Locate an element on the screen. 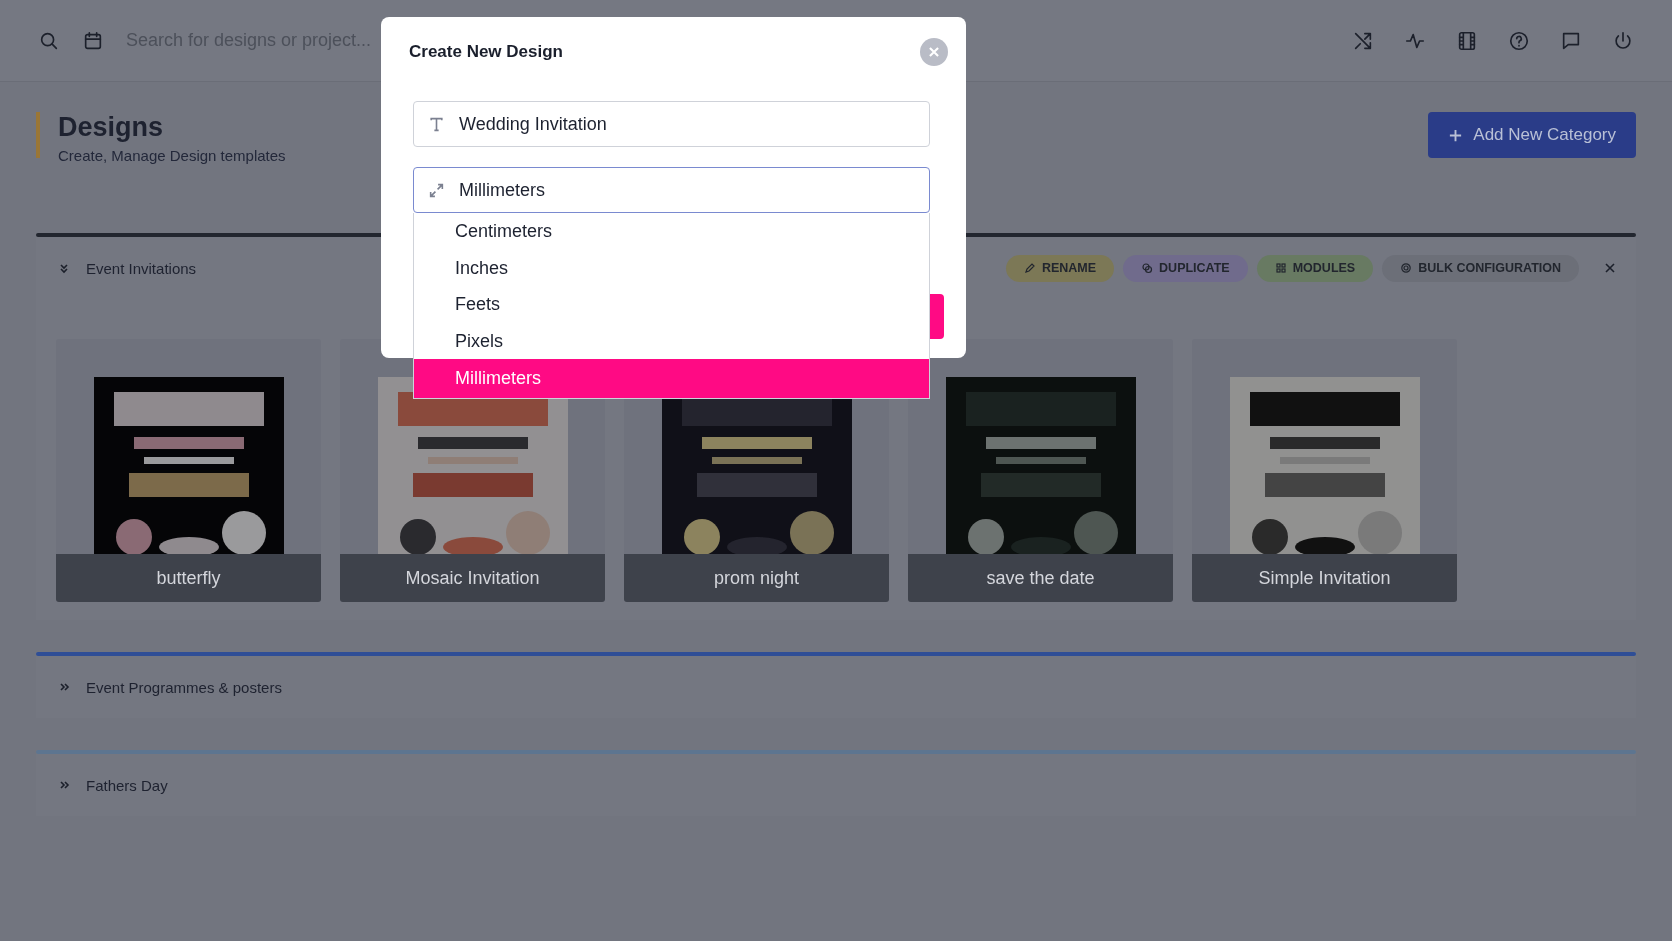 Image resolution: width=1672 pixels, height=941 pixels. grid-icon is located at coordinates (1280, 268).